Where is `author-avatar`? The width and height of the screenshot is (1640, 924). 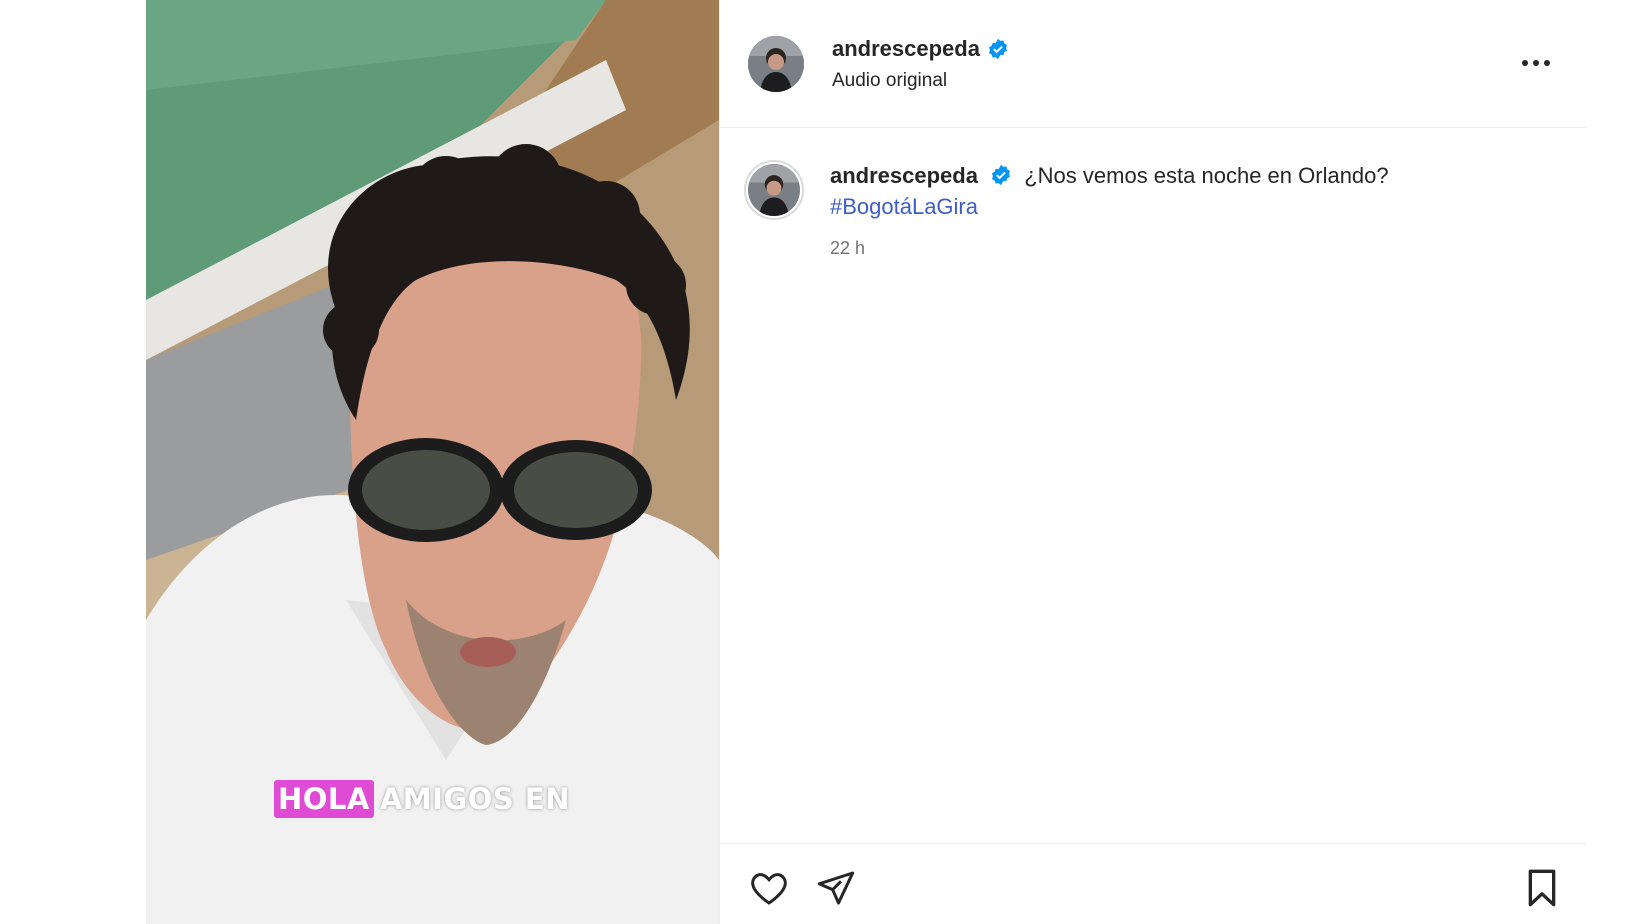 author-avatar is located at coordinates (776, 63).